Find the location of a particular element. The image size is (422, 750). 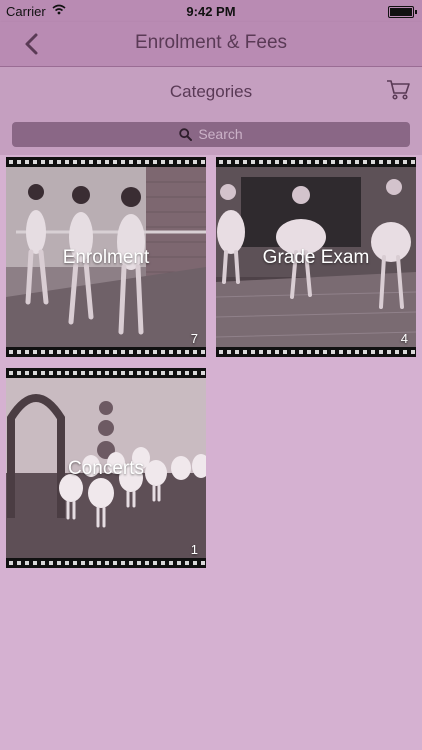

categories-header: Categories Search is located at coordinates (211, 111).